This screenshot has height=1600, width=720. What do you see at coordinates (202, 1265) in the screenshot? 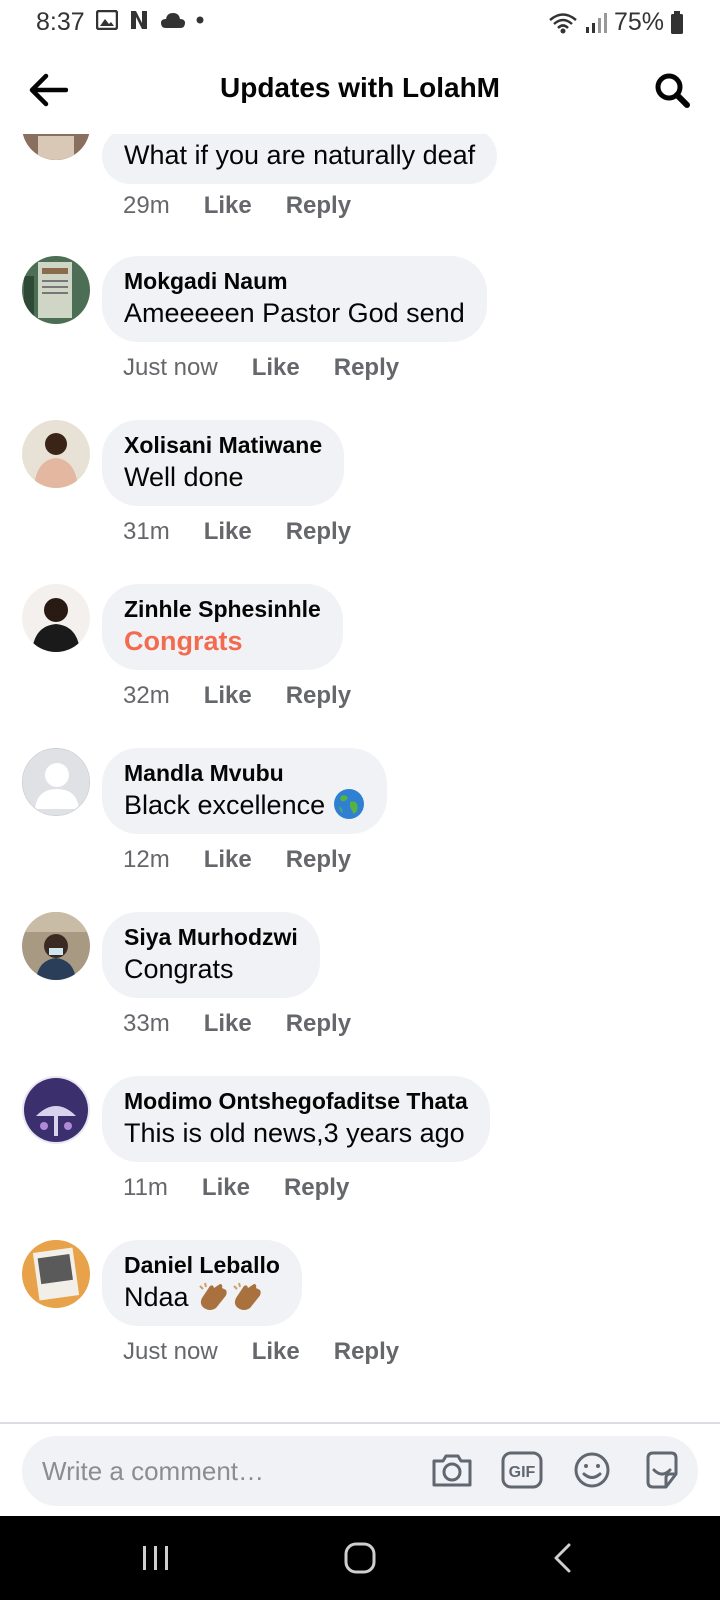
I see `commenter-name: Daniel Leballo` at bounding box center [202, 1265].